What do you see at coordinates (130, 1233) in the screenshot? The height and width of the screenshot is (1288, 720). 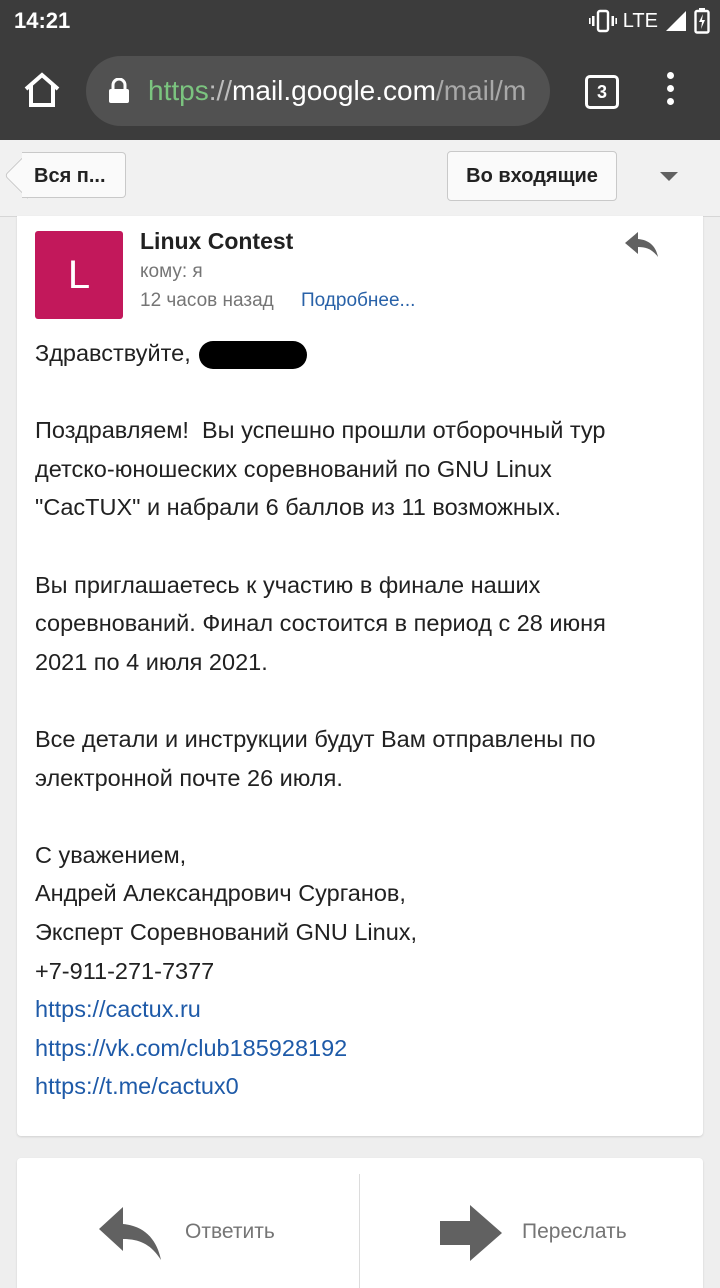 I see `reply-large-icon` at bounding box center [130, 1233].